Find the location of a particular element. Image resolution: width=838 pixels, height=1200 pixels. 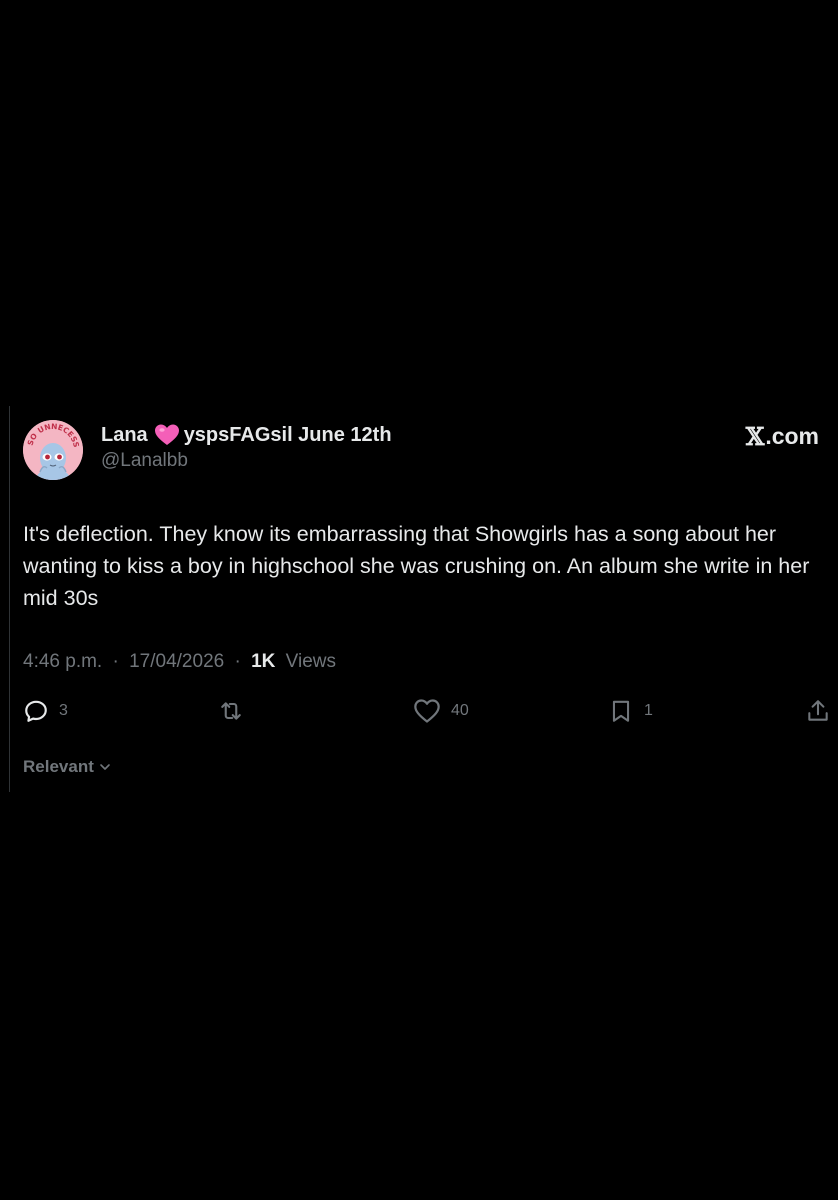

tweet-meta: 4:46 p.m. · 17/04/2026 · 1K Views is located at coordinates (179, 662).